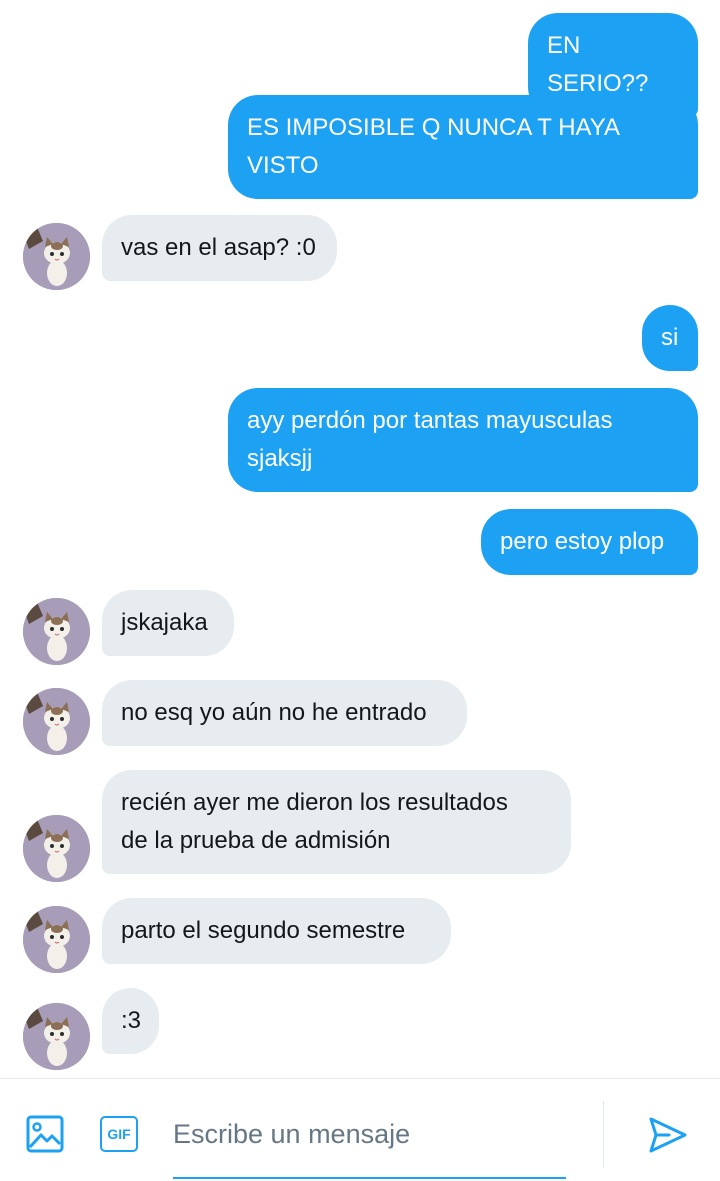 Image resolution: width=720 pixels, height=1181 pixels. I want to click on sent-message: ES IMPOSIBLE Q NUNCA T HAYA VISTO, so click(463, 147).